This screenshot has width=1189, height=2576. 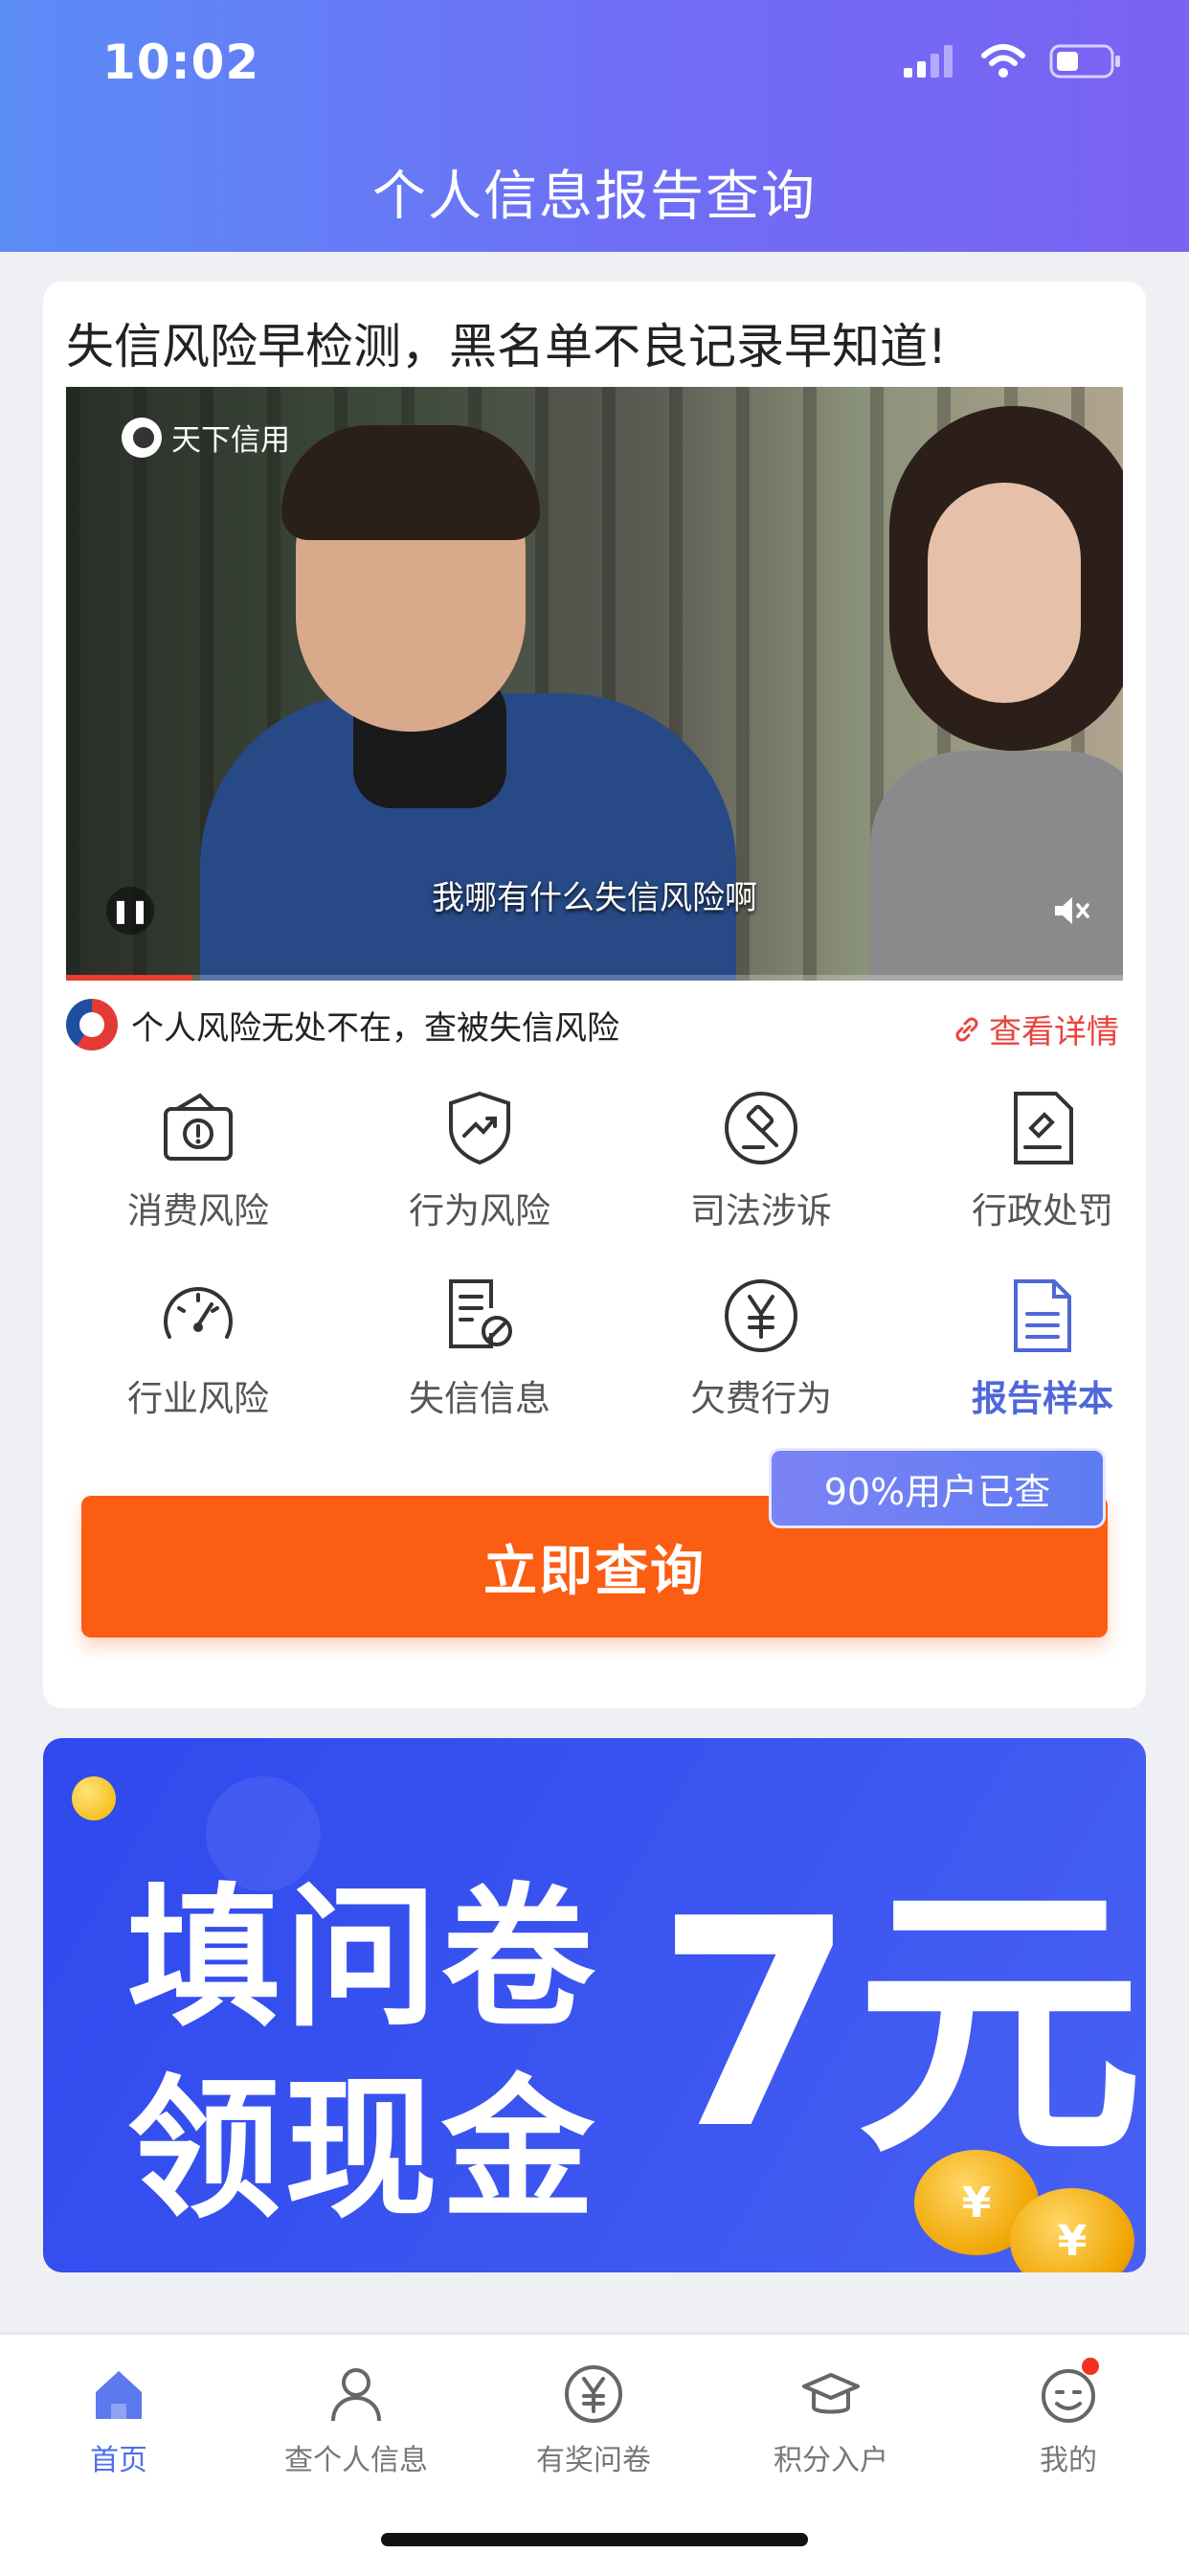 I want to click on category-dishonesty-info: 失信信息, so click(x=480, y=1366).